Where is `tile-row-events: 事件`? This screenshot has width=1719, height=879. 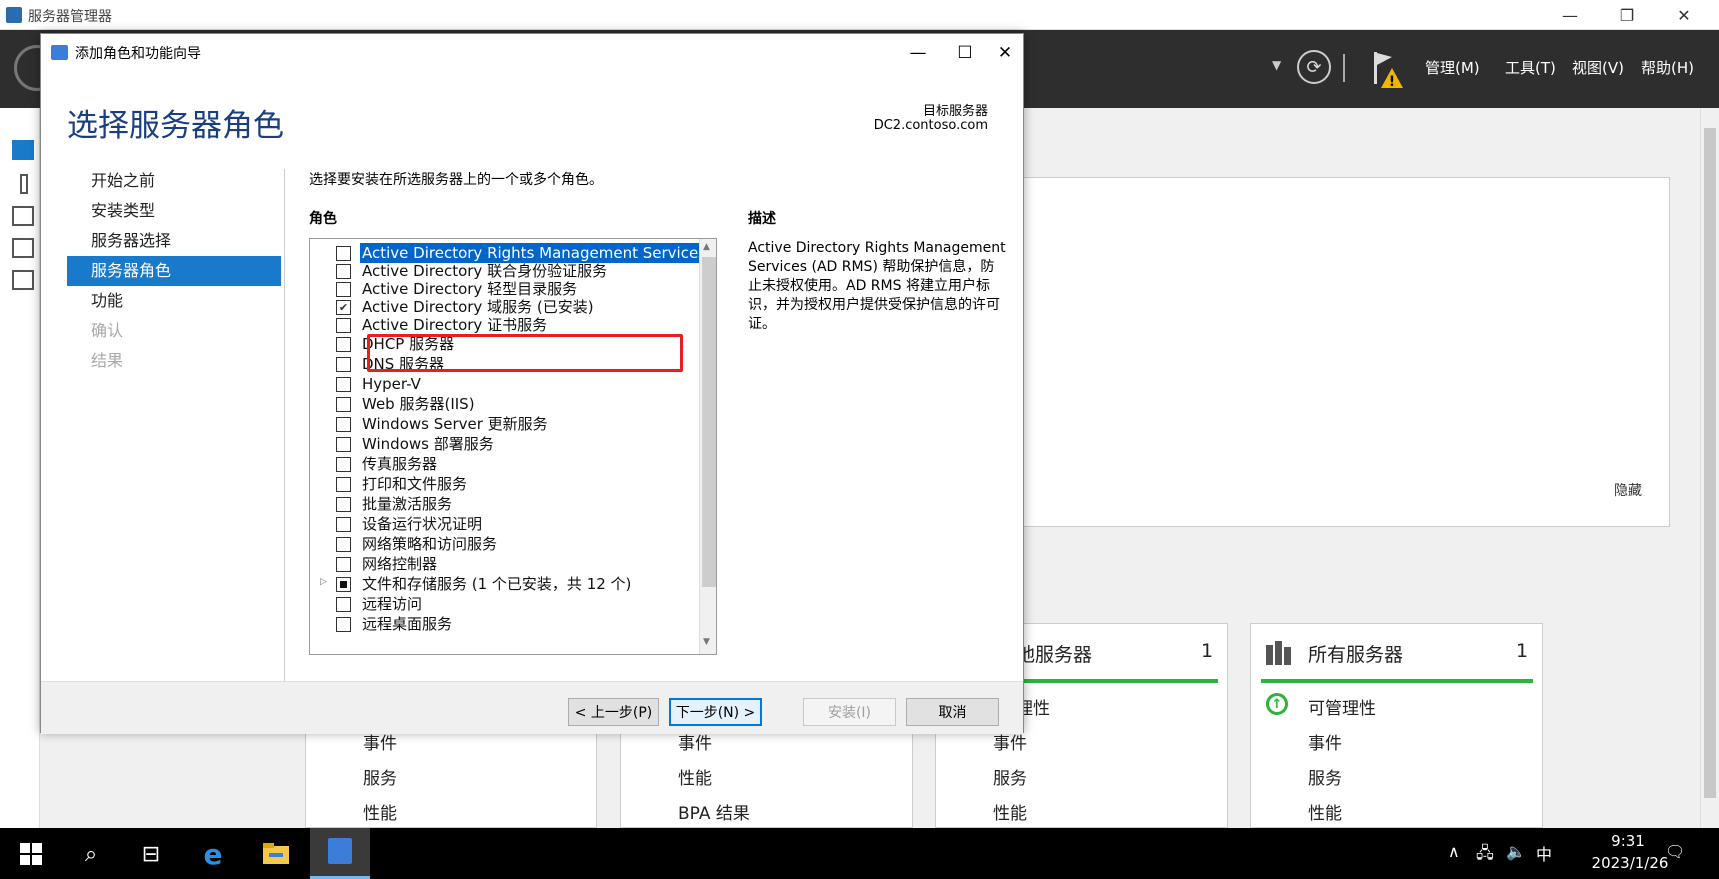
tile-row-events: 事件 is located at coordinates (1325, 741).